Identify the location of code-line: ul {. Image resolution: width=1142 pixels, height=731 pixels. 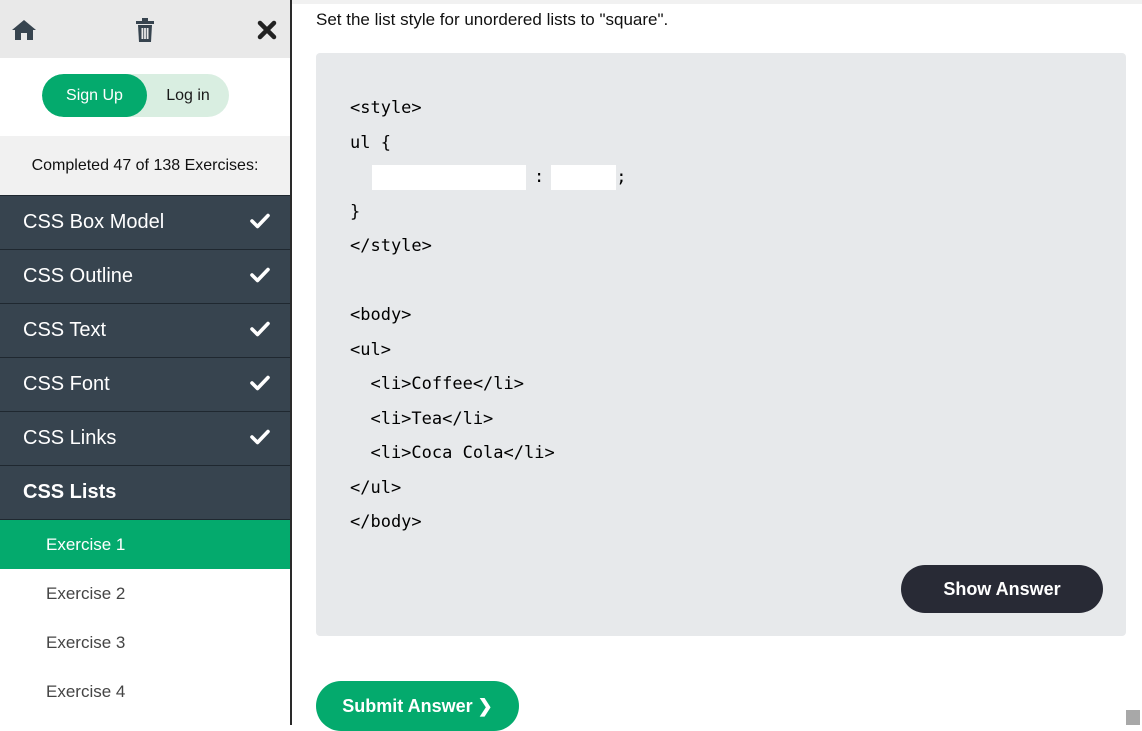
(370, 142).